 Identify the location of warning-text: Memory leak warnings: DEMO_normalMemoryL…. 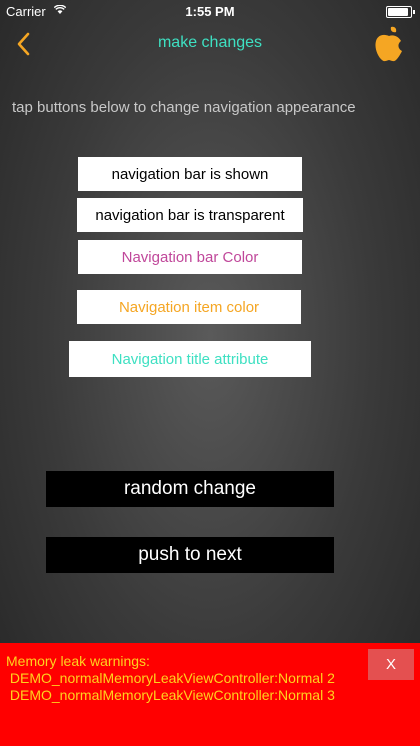
(170, 678).